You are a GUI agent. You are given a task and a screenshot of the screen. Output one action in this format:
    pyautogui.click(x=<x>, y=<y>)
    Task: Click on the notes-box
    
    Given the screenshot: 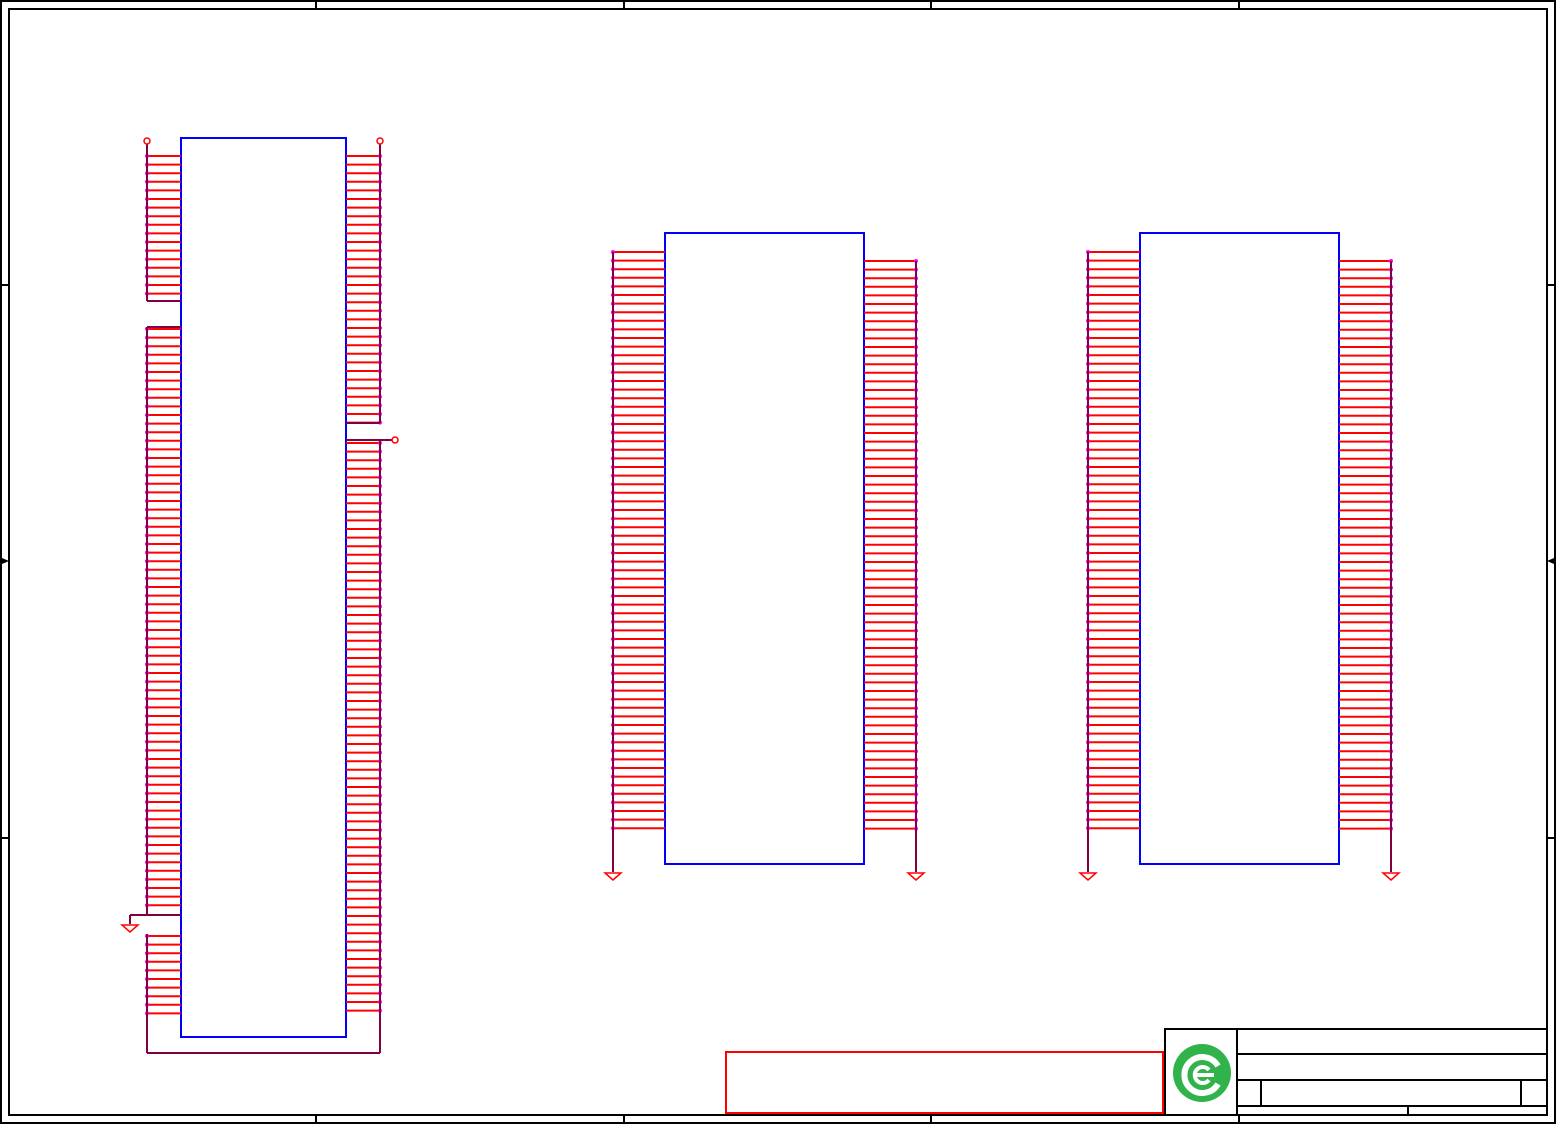 What is the action you would take?
    pyautogui.click(x=944, y=1082)
    